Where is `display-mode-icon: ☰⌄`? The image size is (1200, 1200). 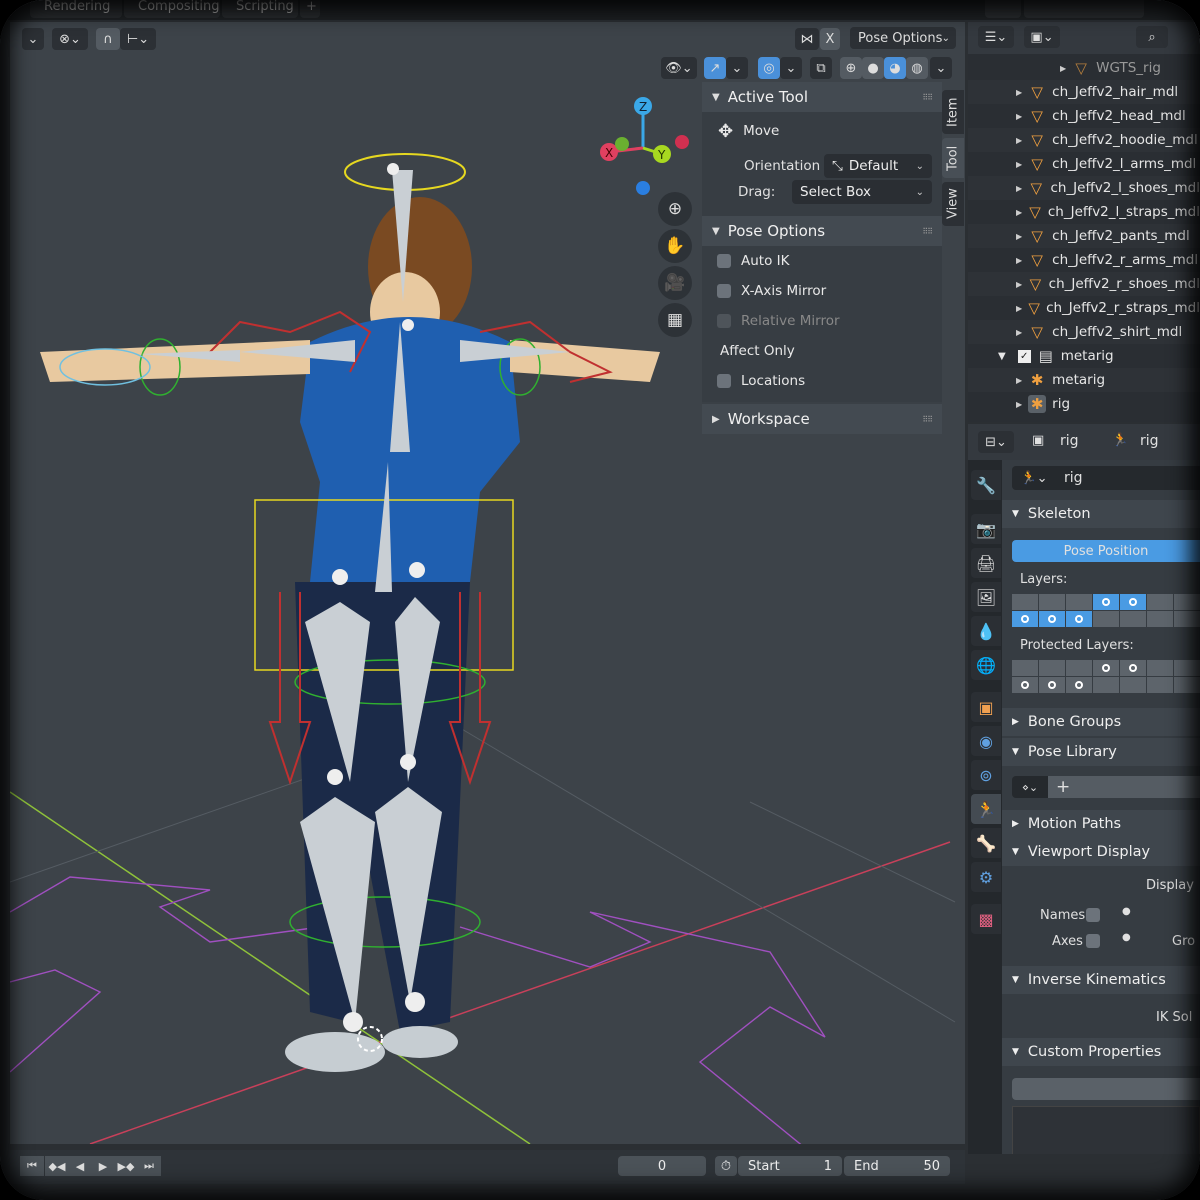
display-mode-icon: ☰⌄ is located at coordinates (996, 37).